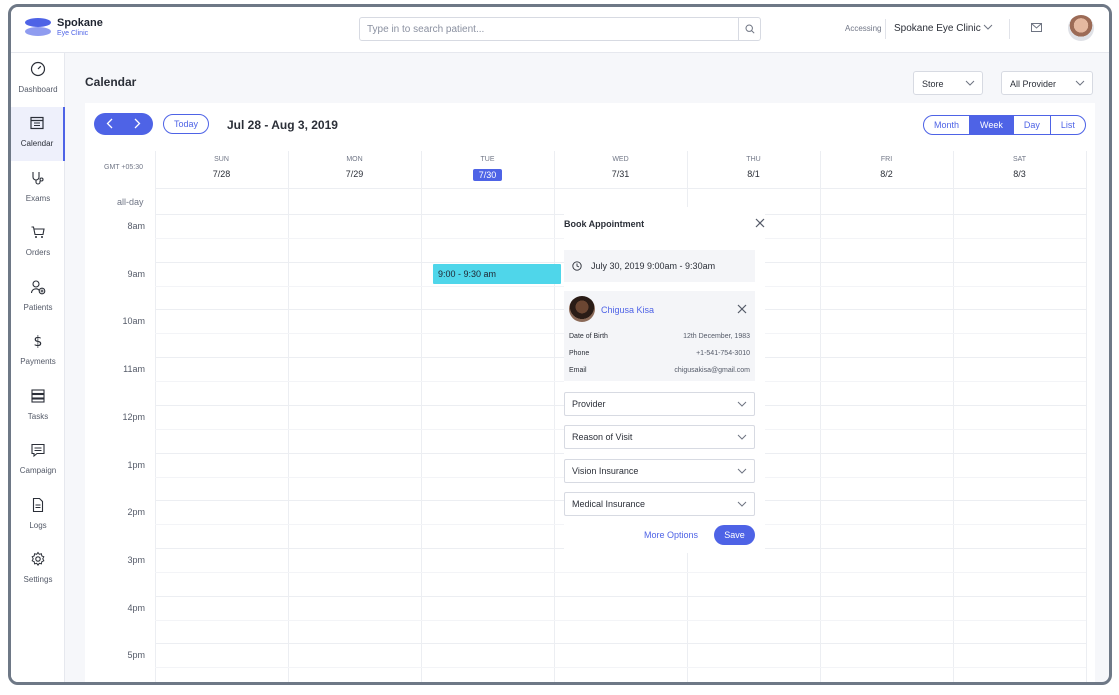 This screenshot has width=1119, height=695. I want to click on prev-week-button, so click(109, 125).